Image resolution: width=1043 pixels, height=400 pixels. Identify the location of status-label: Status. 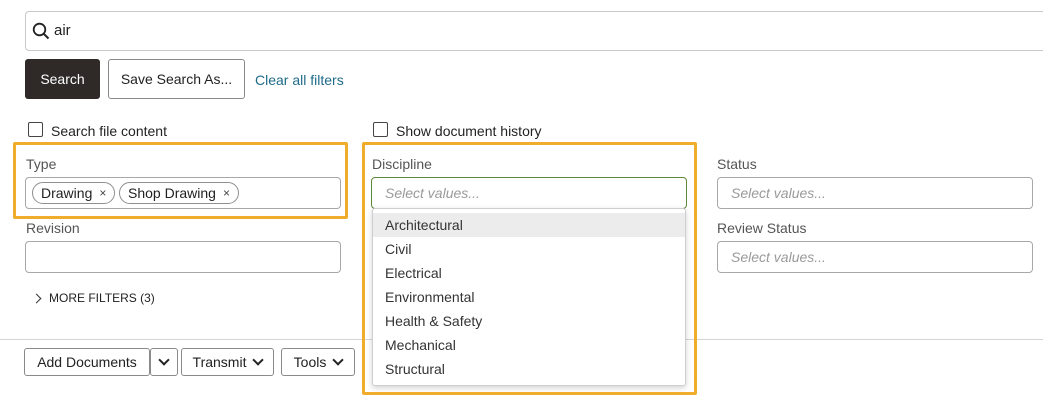
(737, 164).